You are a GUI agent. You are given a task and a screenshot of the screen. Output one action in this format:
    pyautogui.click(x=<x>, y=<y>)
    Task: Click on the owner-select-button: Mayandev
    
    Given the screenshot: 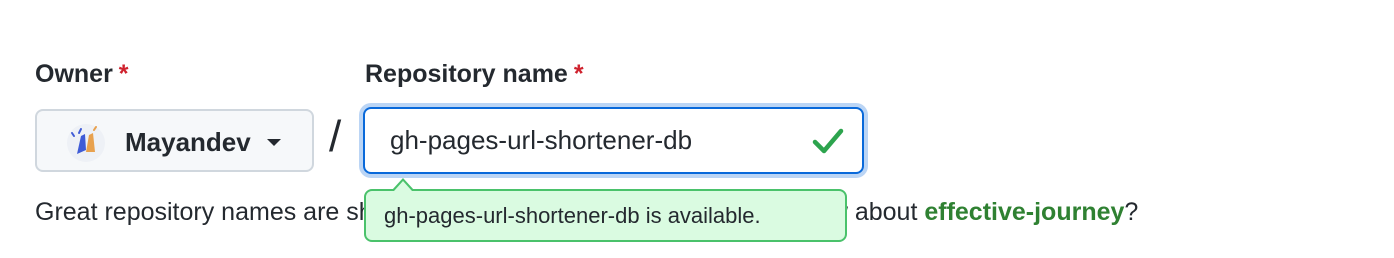 What is the action you would take?
    pyautogui.click(x=174, y=140)
    